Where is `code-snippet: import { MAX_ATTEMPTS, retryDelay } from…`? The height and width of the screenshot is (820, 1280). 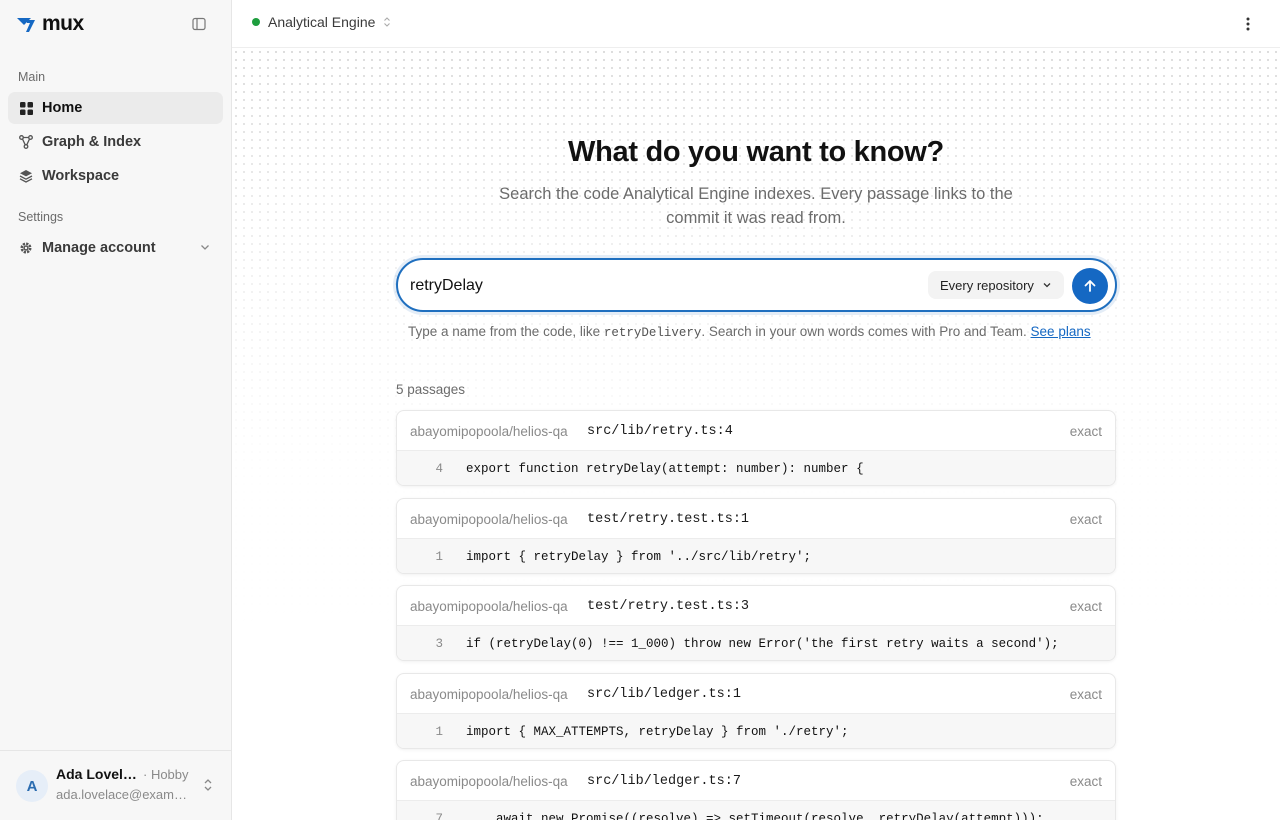 code-snippet: import { MAX_ATTEMPTS, retryDelay } from… is located at coordinates (657, 732).